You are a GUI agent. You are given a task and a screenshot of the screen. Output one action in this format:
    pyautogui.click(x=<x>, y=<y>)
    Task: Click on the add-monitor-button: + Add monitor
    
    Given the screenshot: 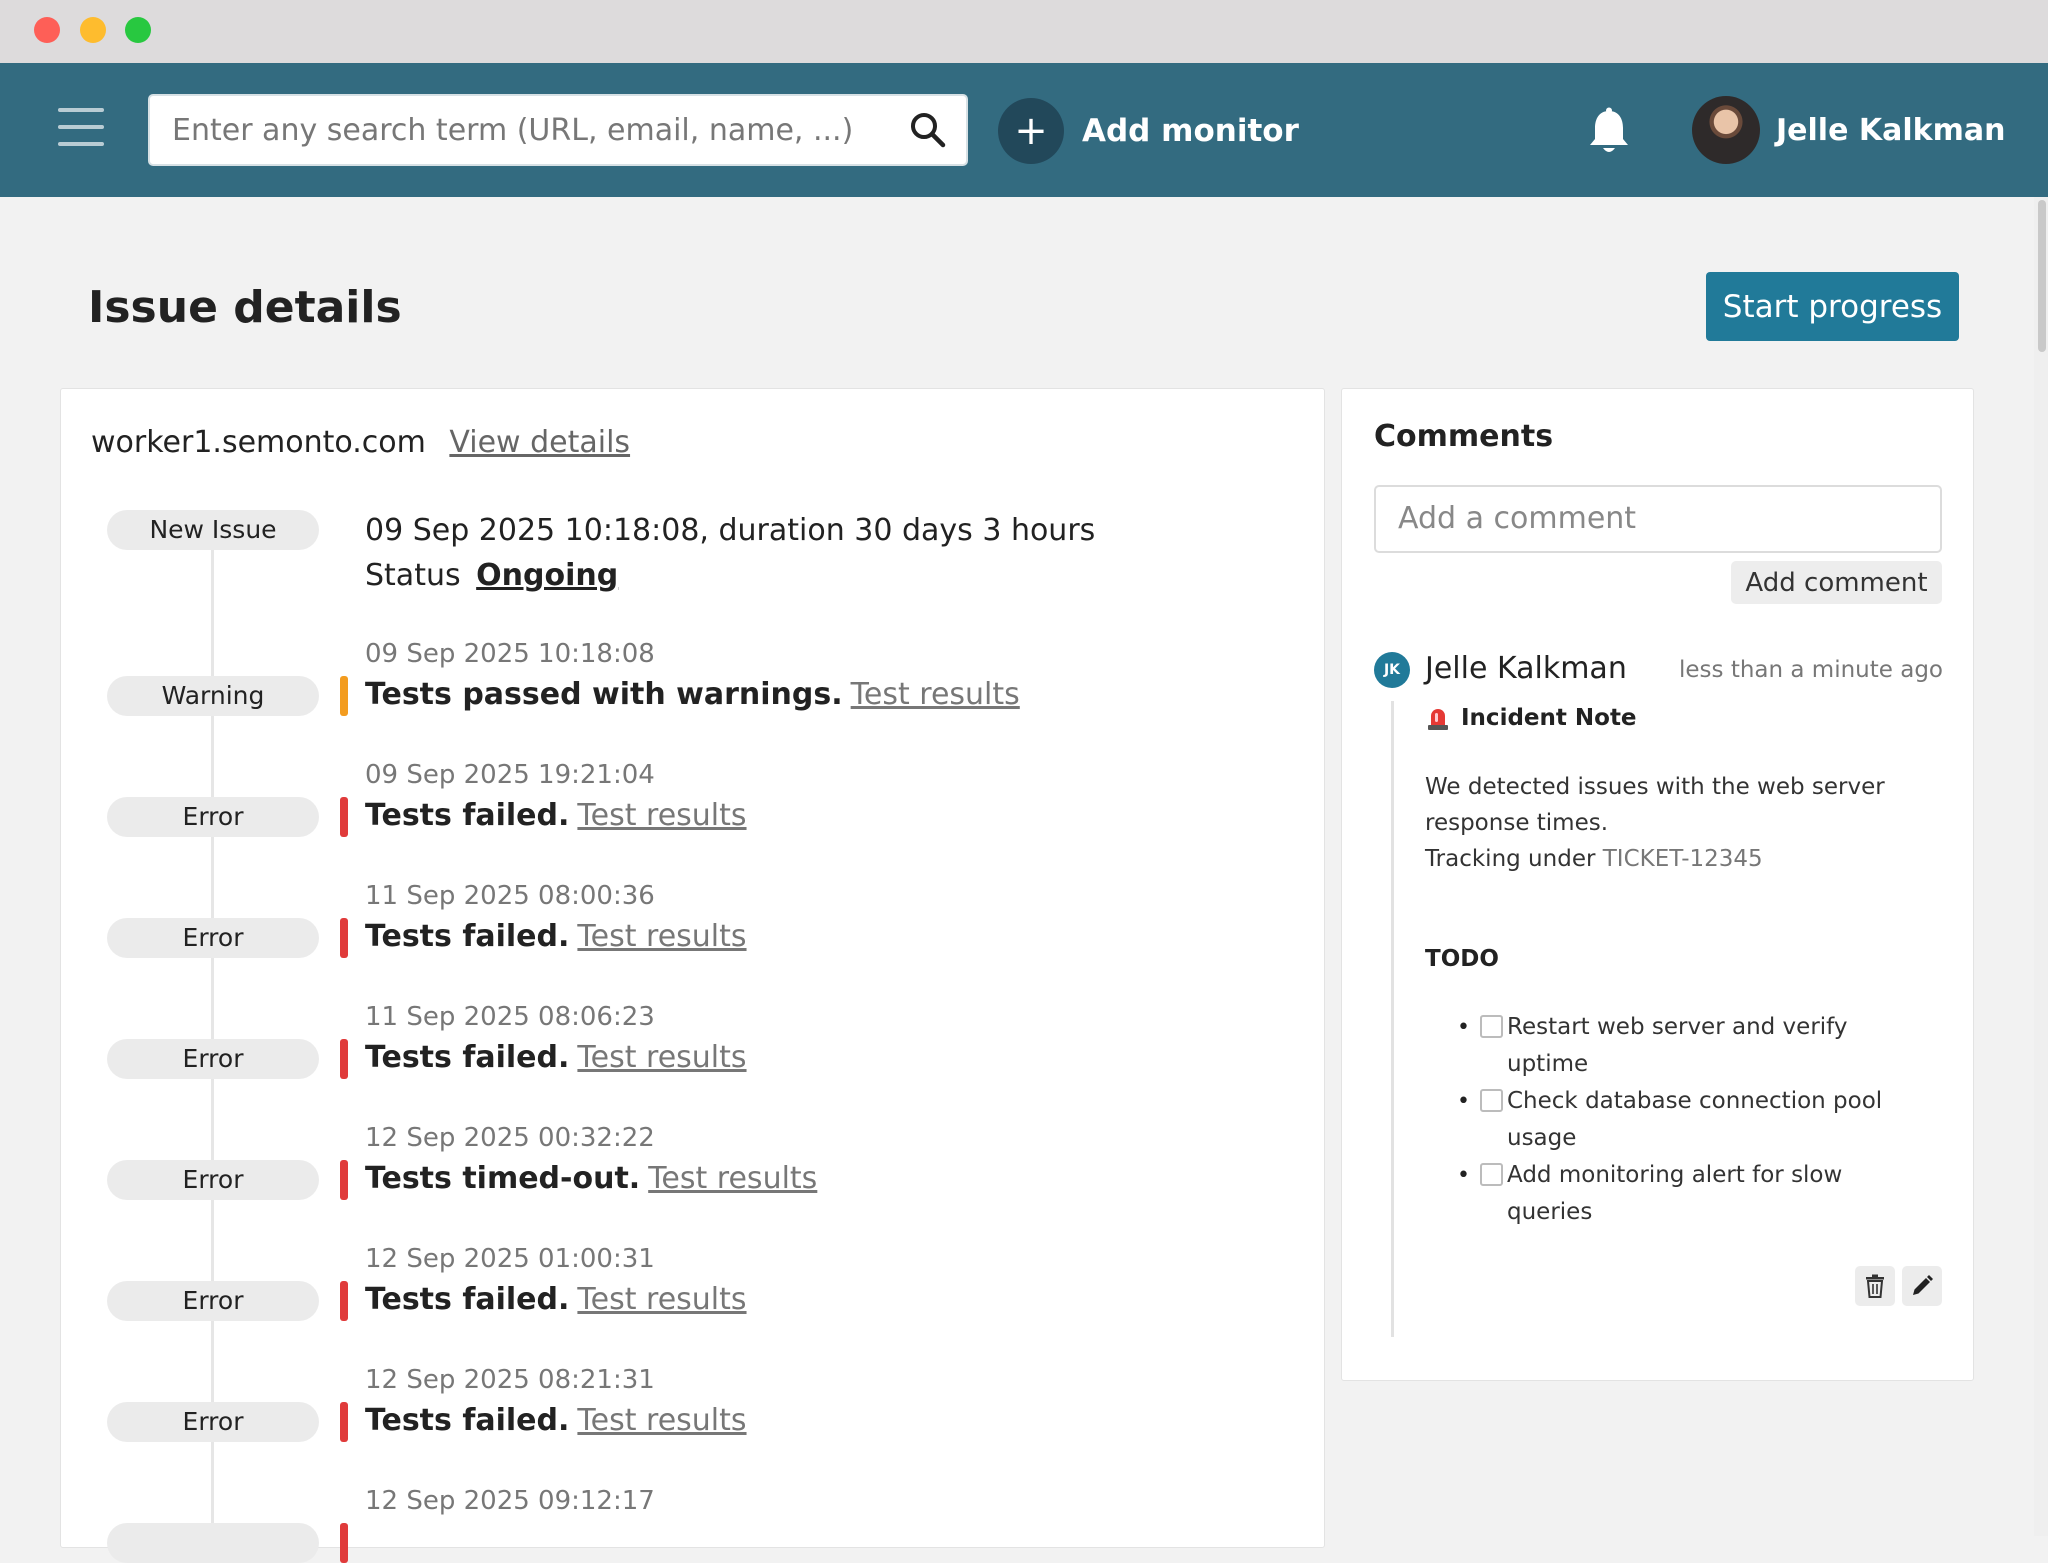 What is the action you would take?
    pyautogui.click(x=1148, y=131)
    